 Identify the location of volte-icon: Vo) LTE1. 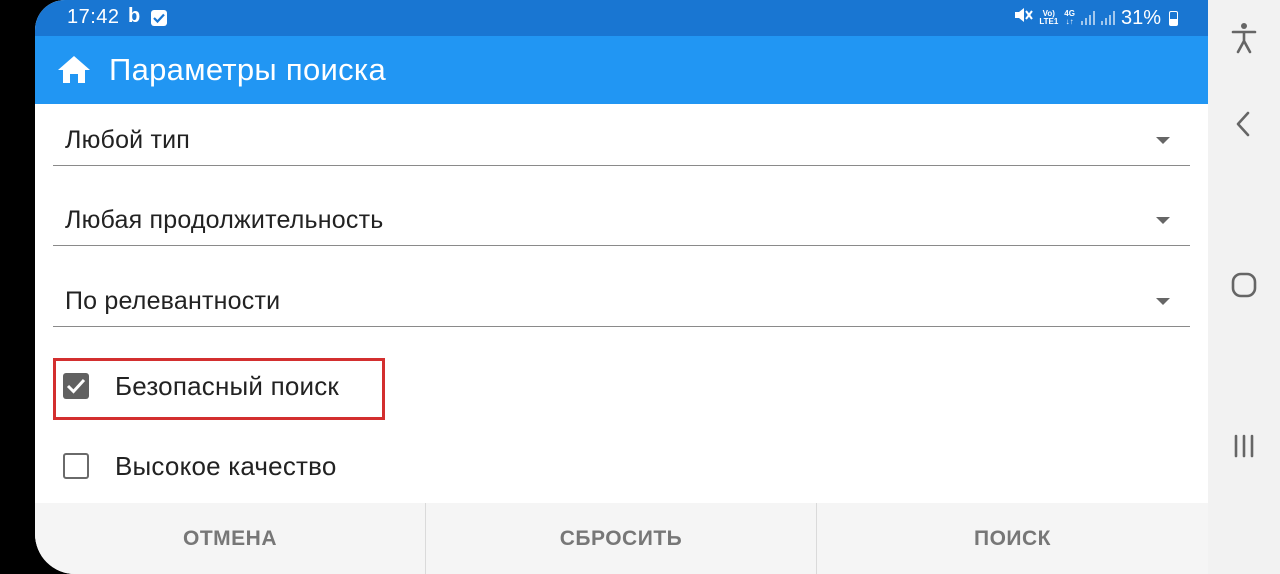
(1048, 18).